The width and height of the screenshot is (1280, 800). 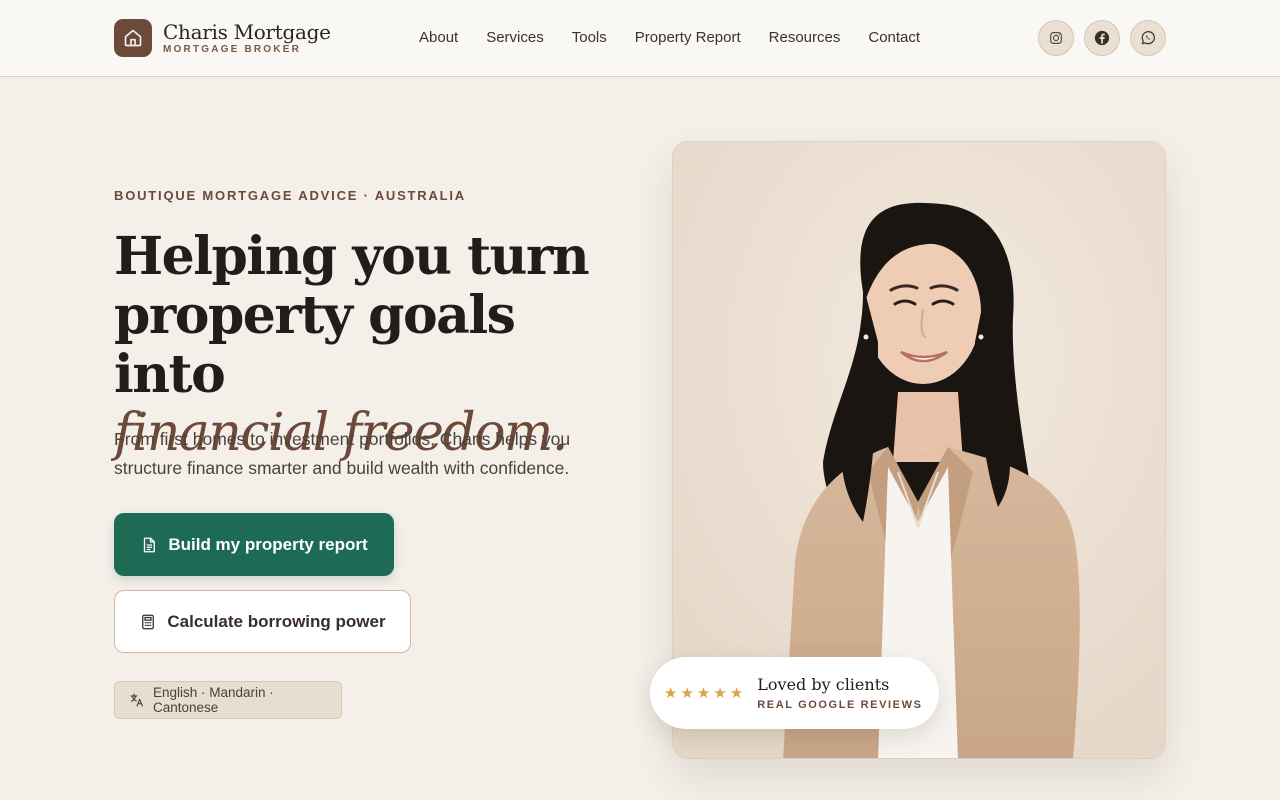 What do you see at coordinates (805, 38) in the screenshot?
I see `nav-resources: Resources` at bounding box center [805, 38].